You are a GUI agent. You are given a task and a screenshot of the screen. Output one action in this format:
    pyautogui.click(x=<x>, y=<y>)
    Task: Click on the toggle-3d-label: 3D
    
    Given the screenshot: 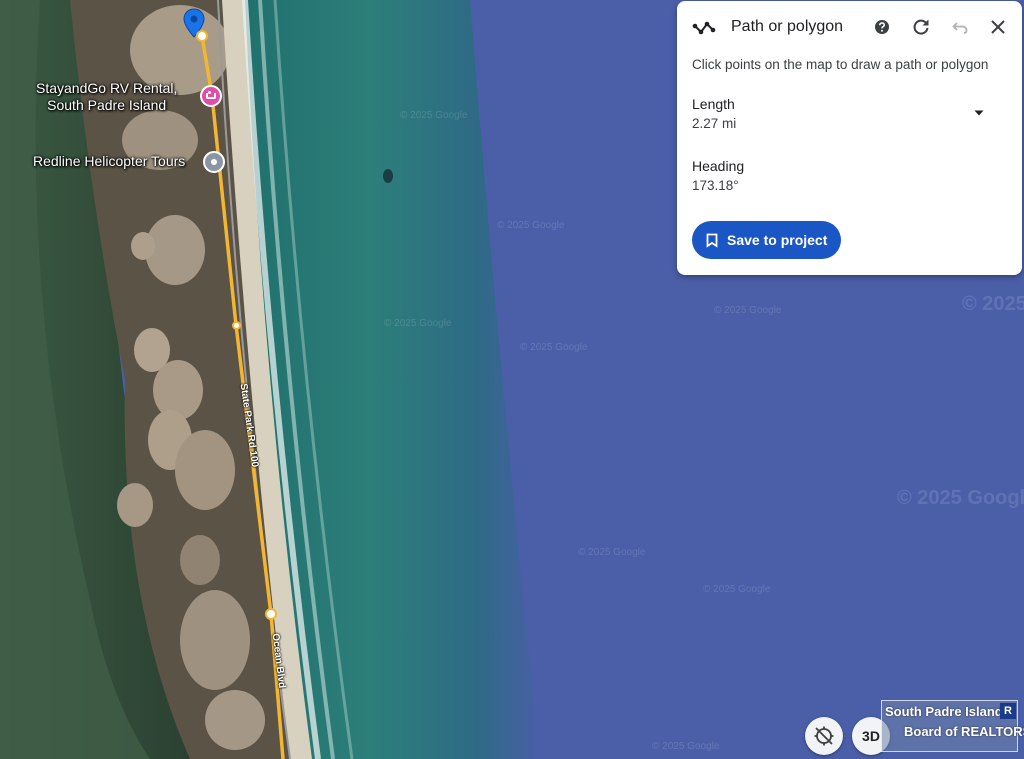 What is the action you would take?
    pyautogui.click(x=871, y=736)
    